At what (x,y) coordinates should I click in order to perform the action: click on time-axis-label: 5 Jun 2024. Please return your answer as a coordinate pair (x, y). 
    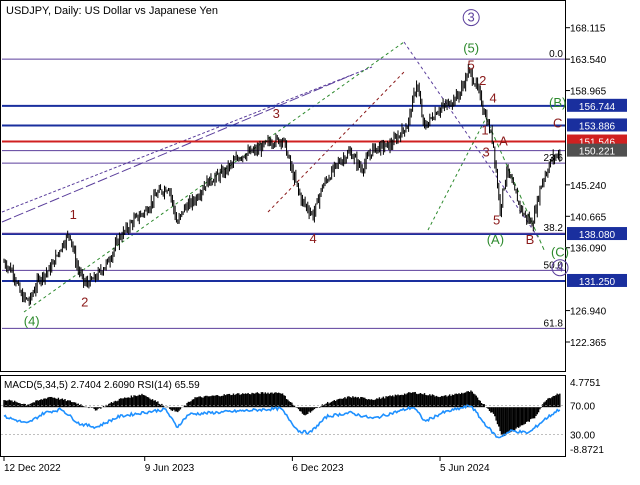
    Looking at the image, I should click on (465, 468).